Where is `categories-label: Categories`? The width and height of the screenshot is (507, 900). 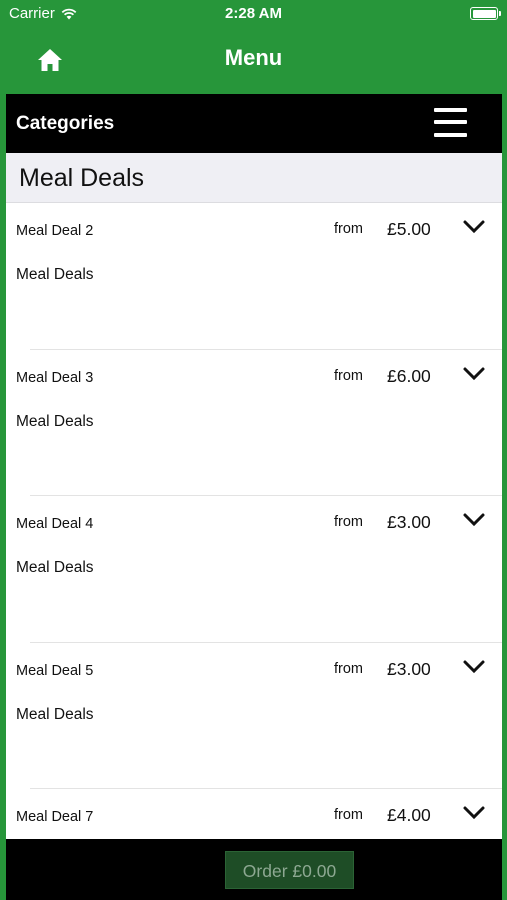
categories-label: Categories is located at coordinates (65, 123).